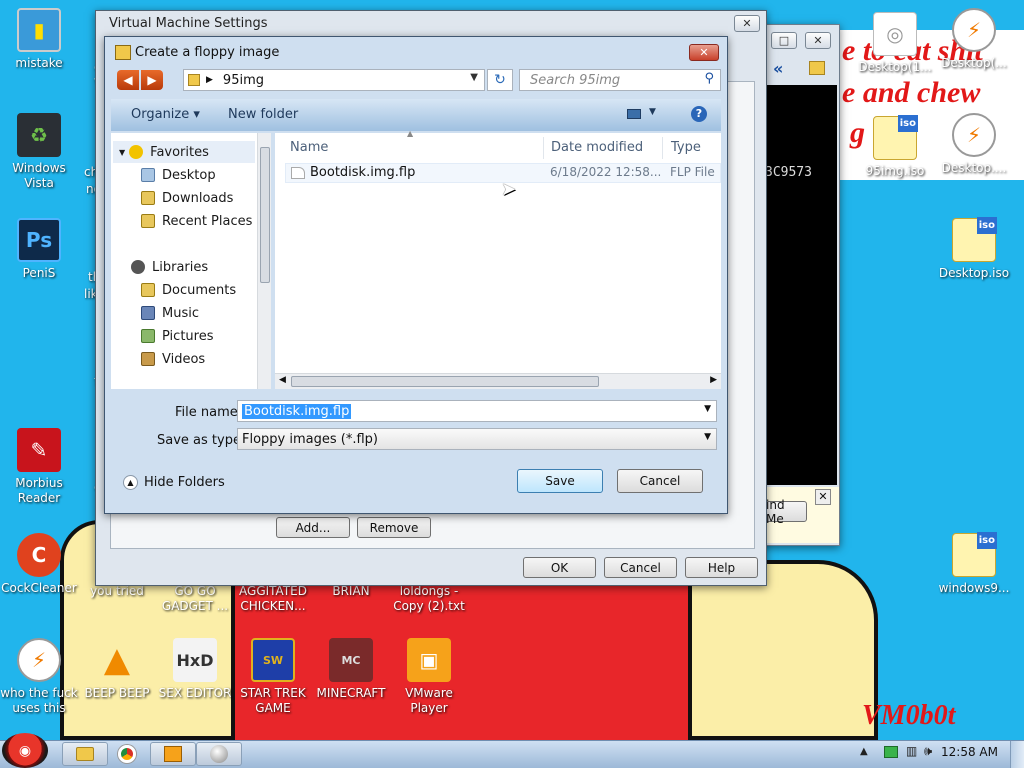 This screenshot has width=1024, height=768. What do you see at coordinates (911, 751) in the screenshot?
I see `tray-network-icon: ▥` at bounding box center [911, 751].